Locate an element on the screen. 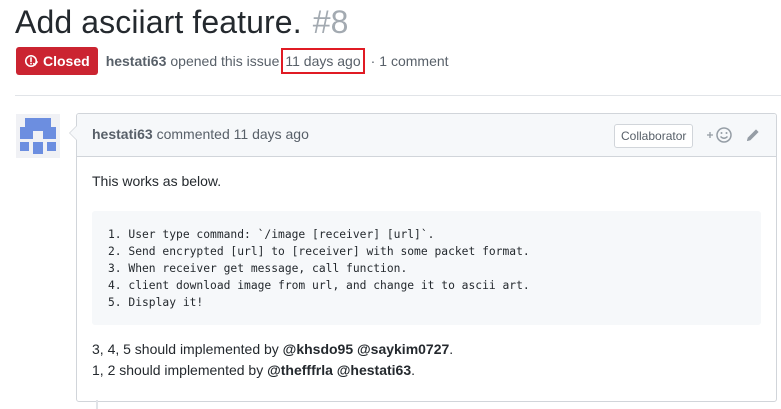 This screenshot has height=409, width=781. mention-link: @thefffrla is located at coordinates (300, 370).